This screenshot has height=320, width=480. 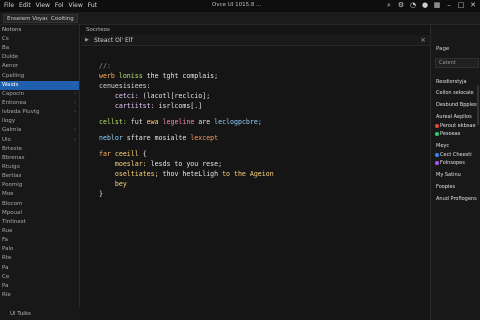 What do you see at coordinates (39, 240) in the screenshot?
I see `sidebar-item: Fa` at bounding box center [39, 240].